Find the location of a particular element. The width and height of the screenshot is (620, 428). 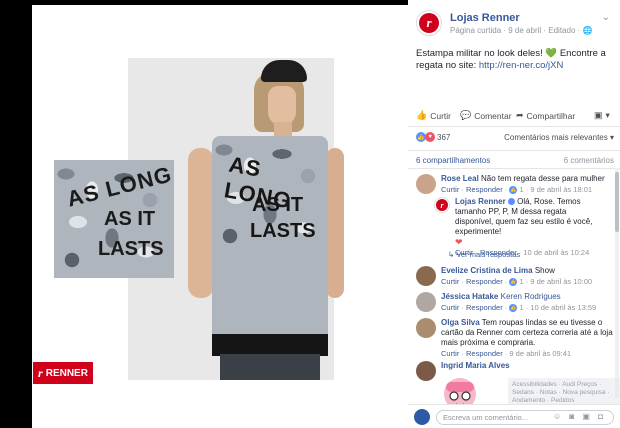

comment-button: 💬 Comentar is located at coordinates (486, 115).